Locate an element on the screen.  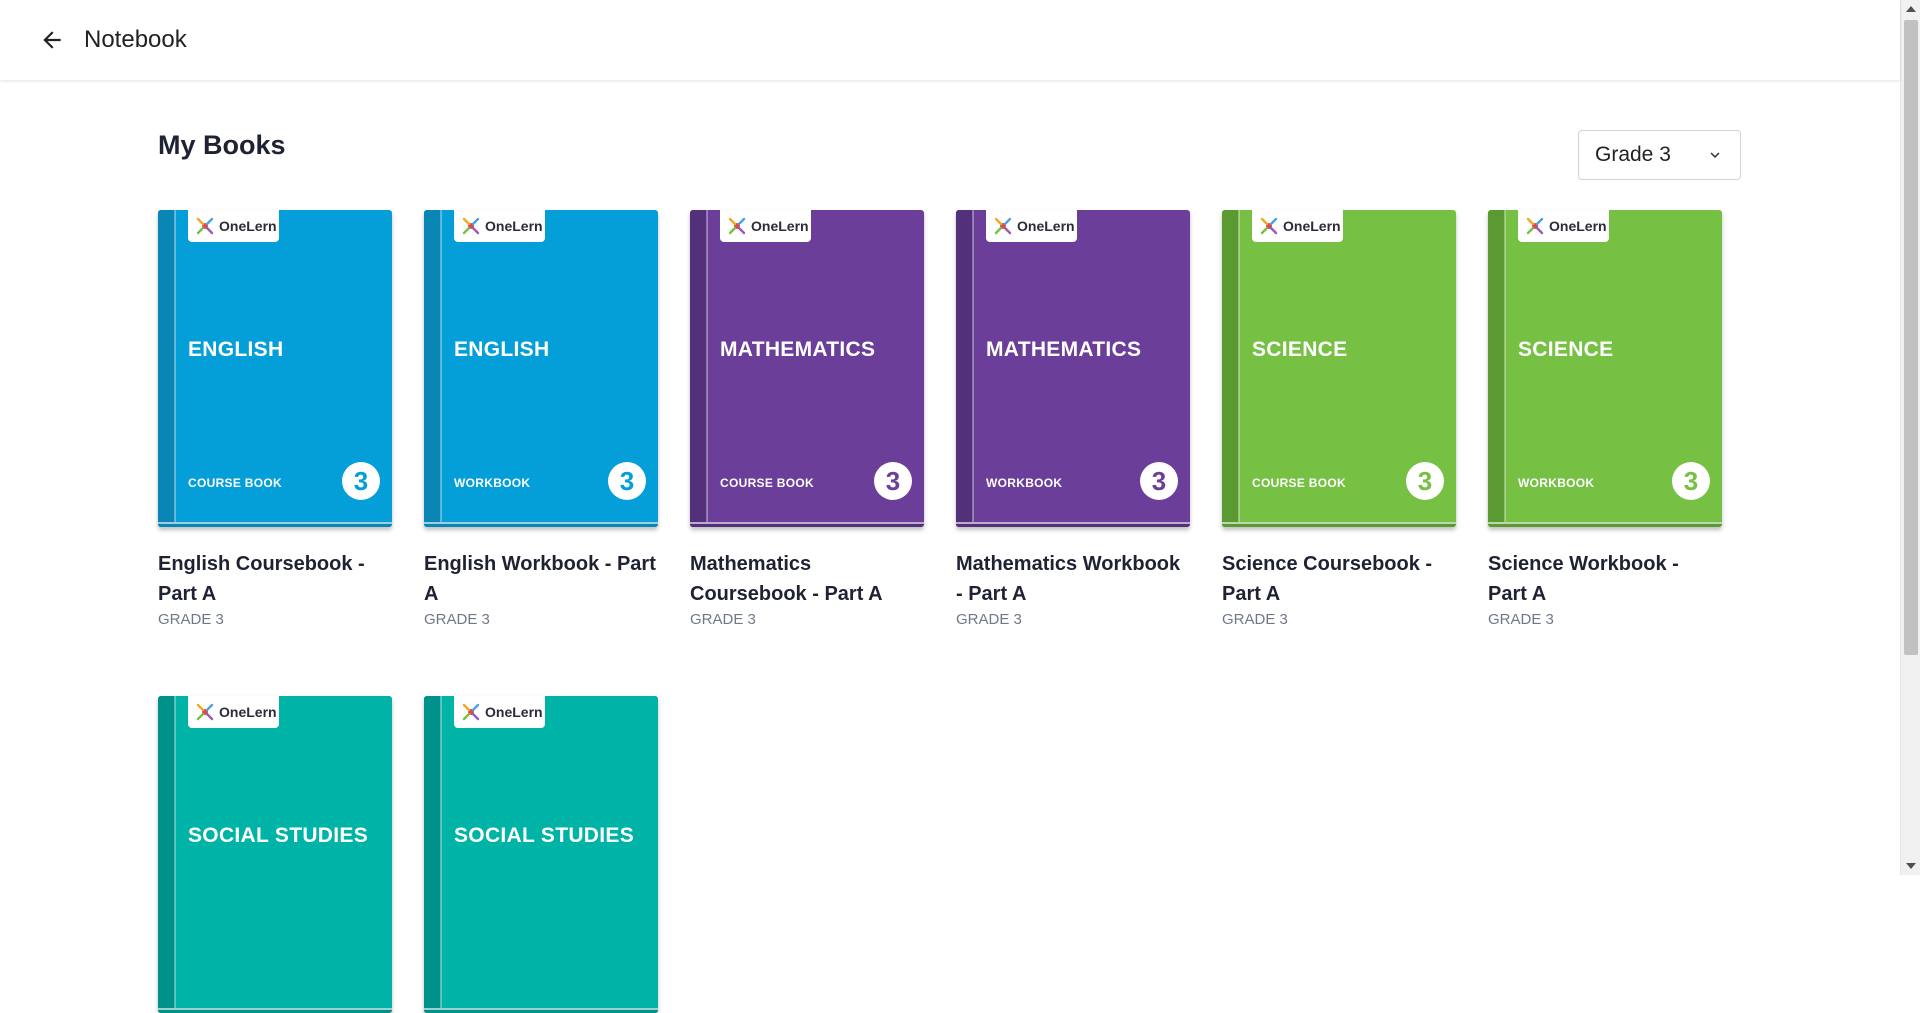
book-title: Mathematics Workbook - Part A is located at coordinates (1073, 579).